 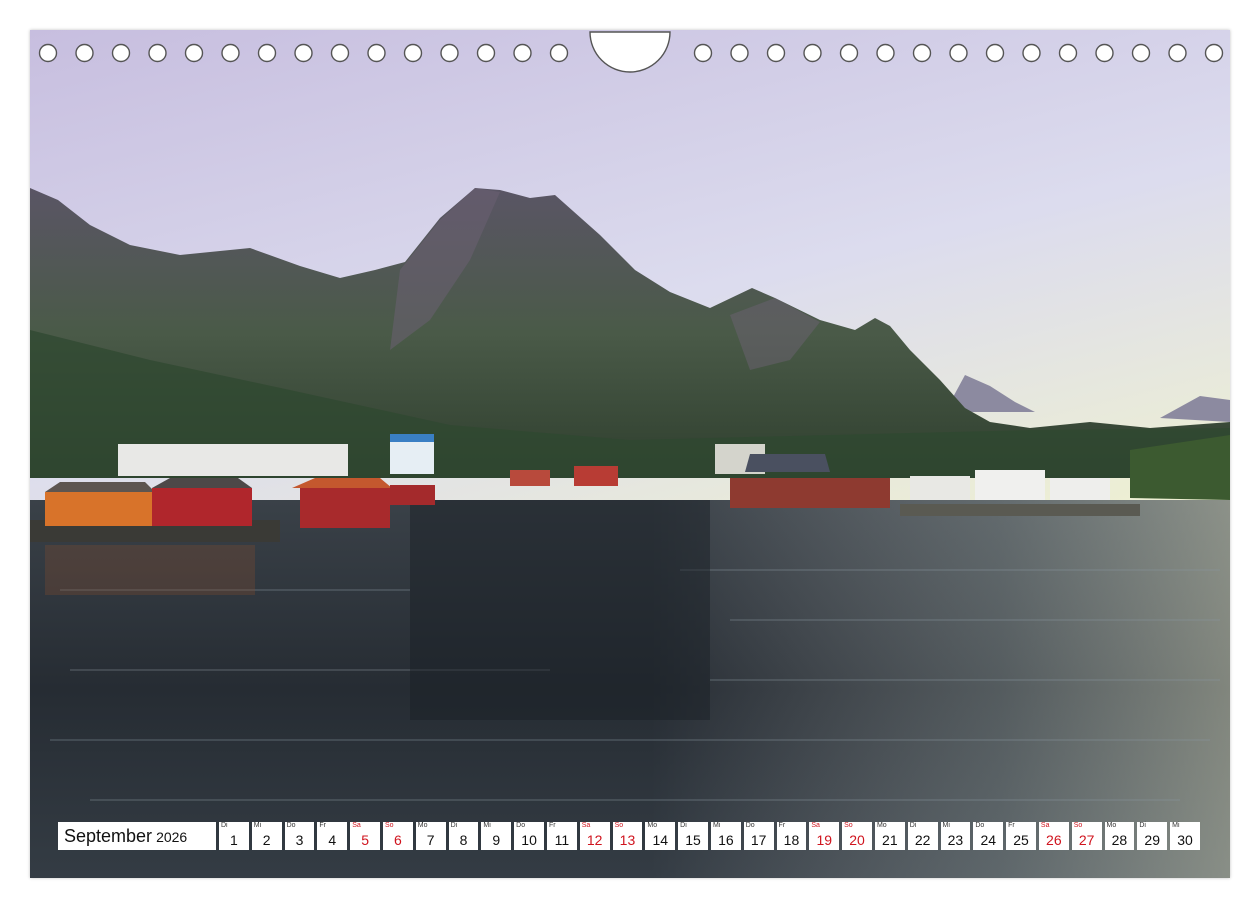 I want to click on day-cell: Do 10, so click(x=529, y=836).